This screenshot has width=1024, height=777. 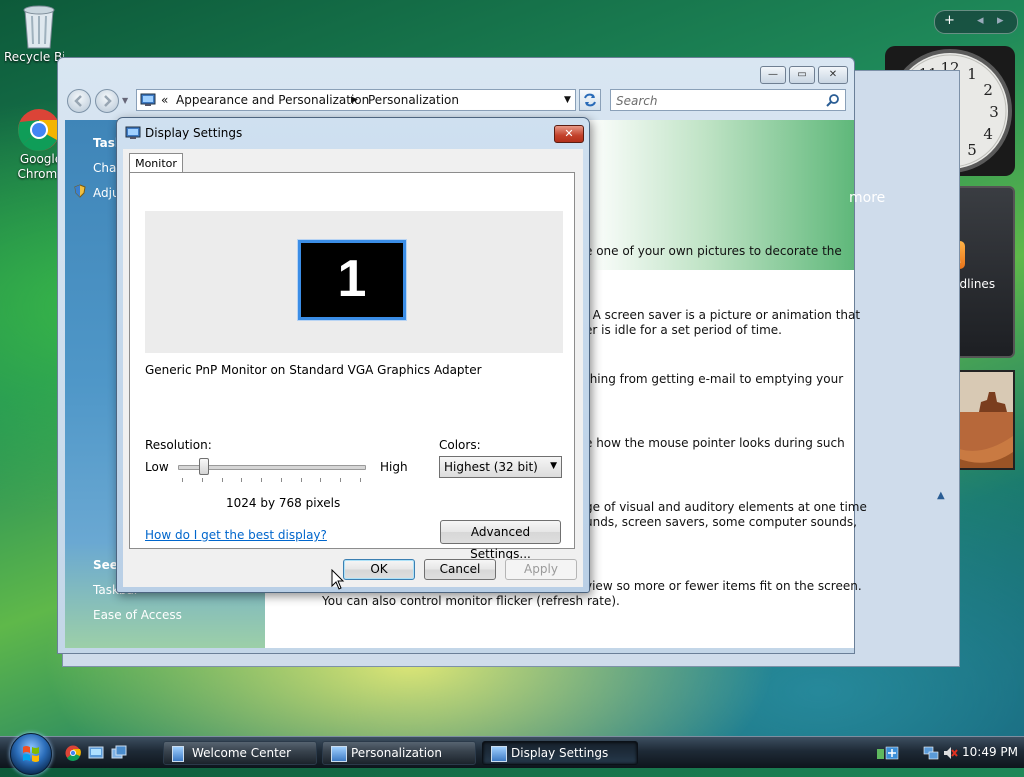 What do you see at coordinates (413, 100) in the screenshot?
I see `breadcrumb-personalization: Personalization` at bounding box center [413, 100].